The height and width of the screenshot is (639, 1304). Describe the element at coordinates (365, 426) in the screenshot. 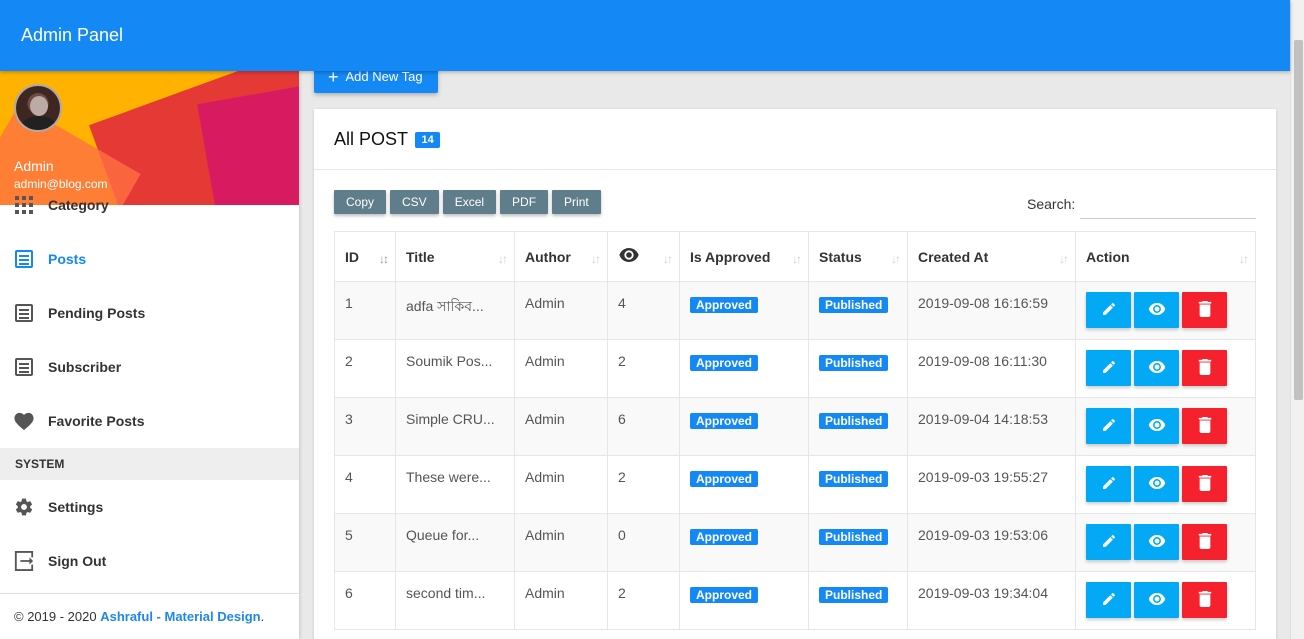

I see `cell-id: 3` at that location.